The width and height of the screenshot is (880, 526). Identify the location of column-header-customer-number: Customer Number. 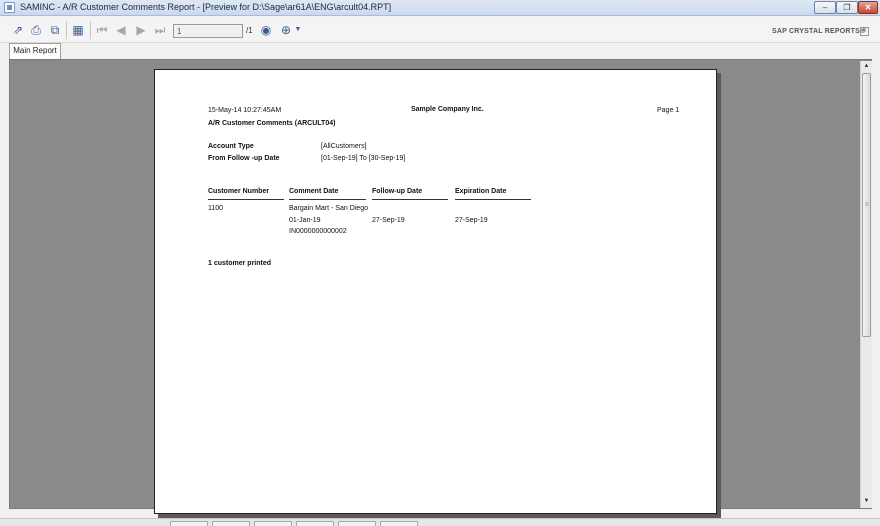
(239, 191).